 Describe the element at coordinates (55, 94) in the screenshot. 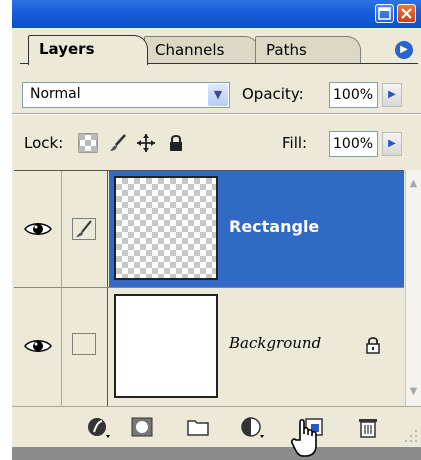

I see `blend-mode-value: Normal` at that location.